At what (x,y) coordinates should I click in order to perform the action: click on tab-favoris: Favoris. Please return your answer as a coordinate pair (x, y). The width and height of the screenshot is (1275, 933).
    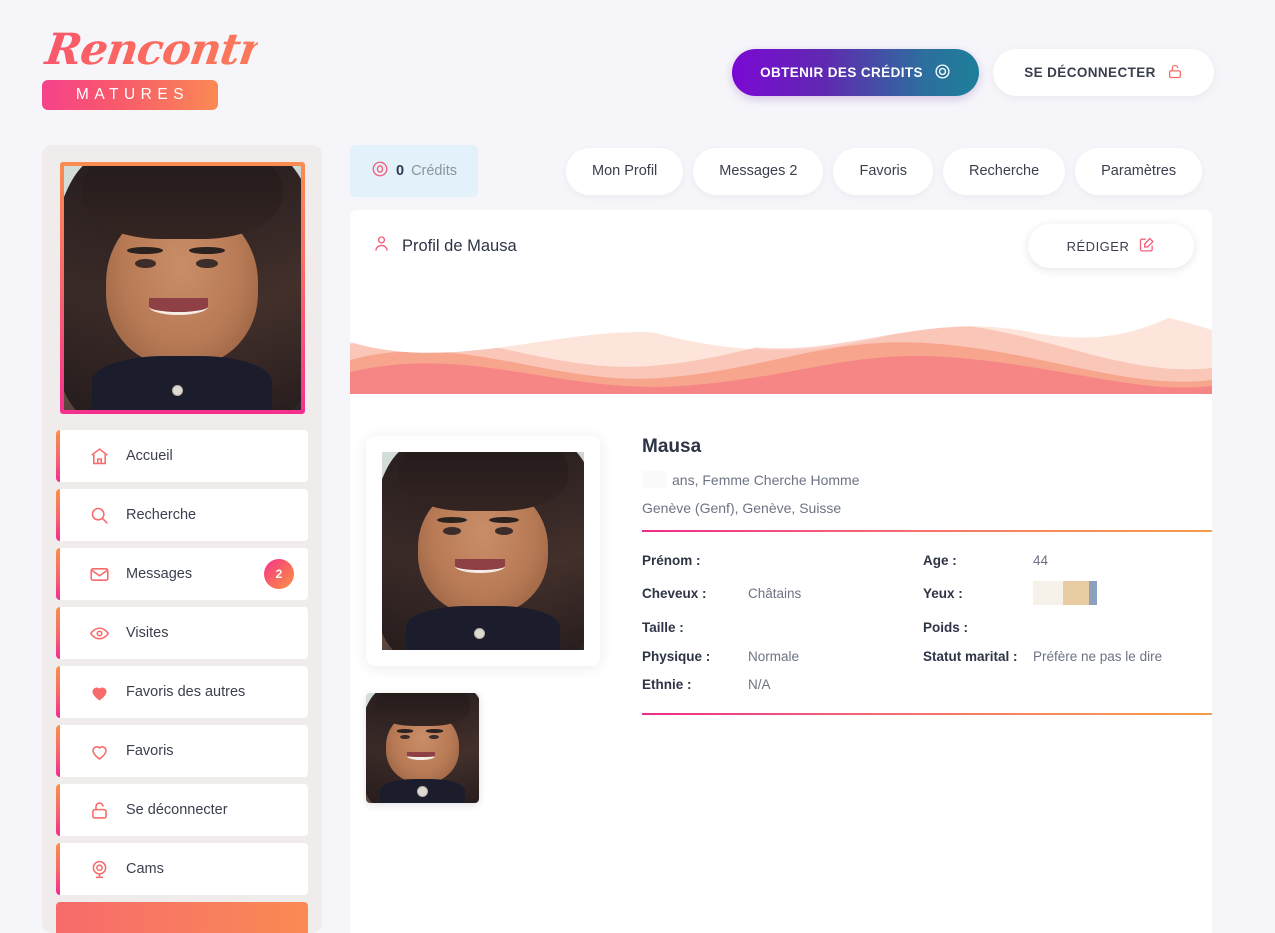
    Looking at the image, I should click on (883, 171).